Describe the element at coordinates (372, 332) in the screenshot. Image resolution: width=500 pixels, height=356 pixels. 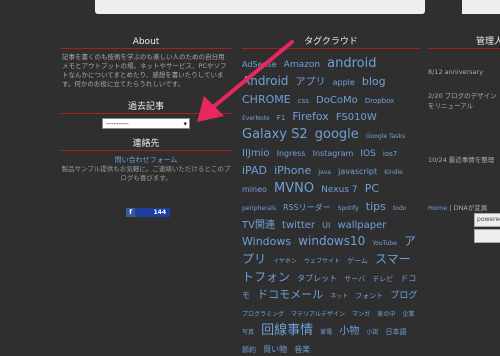
I see `tag-link: 小説` at that location.